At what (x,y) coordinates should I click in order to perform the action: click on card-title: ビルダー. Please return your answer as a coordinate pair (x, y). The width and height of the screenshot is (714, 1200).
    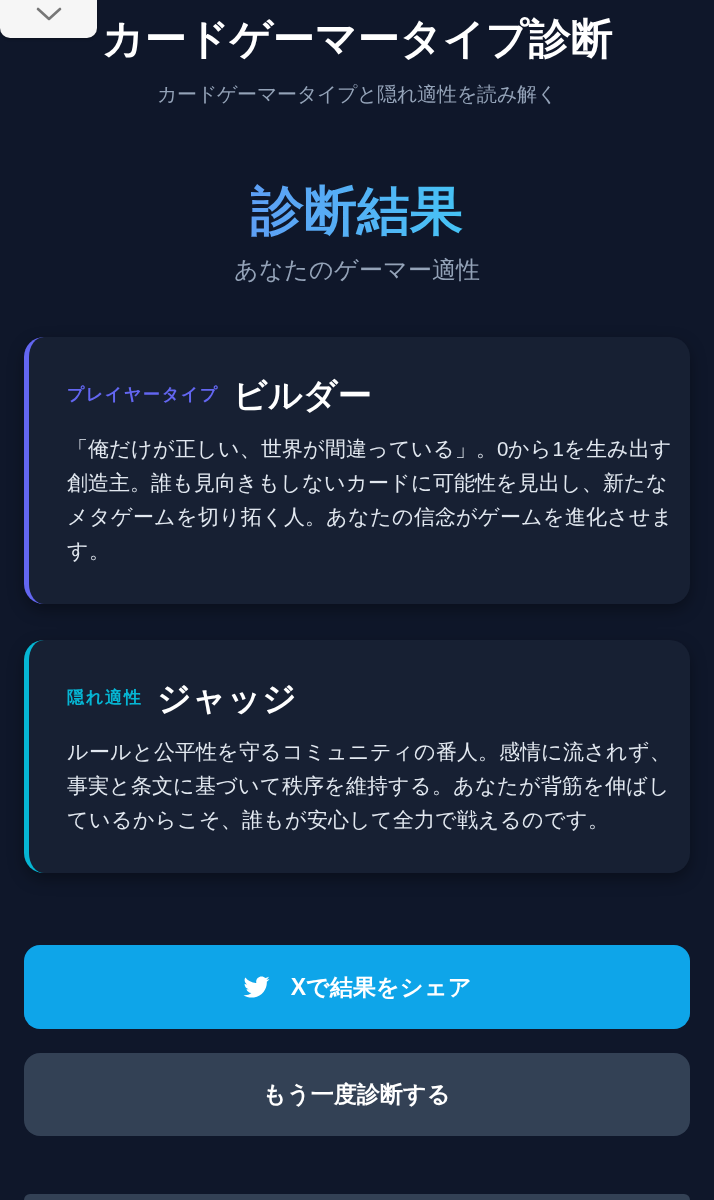
    Looking at the image, I should click on (302, 395).